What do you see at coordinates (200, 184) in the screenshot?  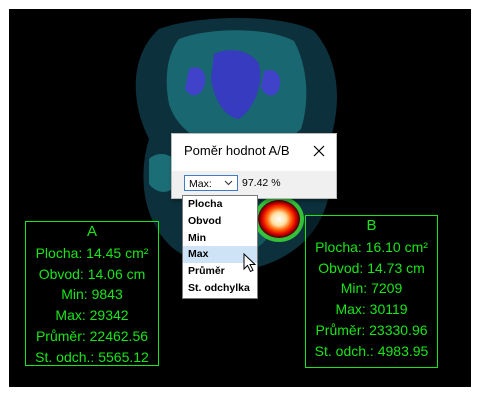 I see `mode-select-value: Max:` at bounding box center [200, 184].